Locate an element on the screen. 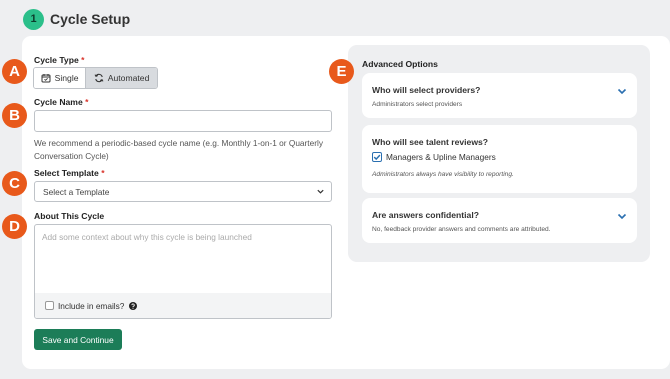 The height and width of the screenshot is (379, 670). save-and-continue-button: Save and Continue is located at coordinates (78, 339).